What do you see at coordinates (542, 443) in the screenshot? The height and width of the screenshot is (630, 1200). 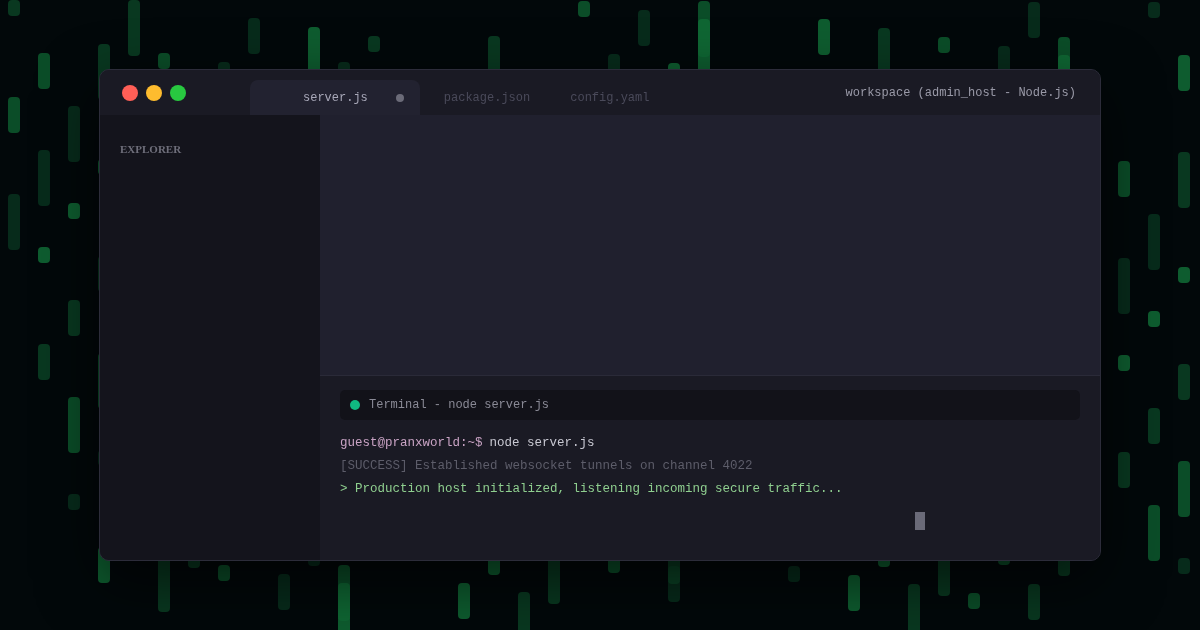 I see `terminal-command: node server.js` at bounding box center [542, 443].